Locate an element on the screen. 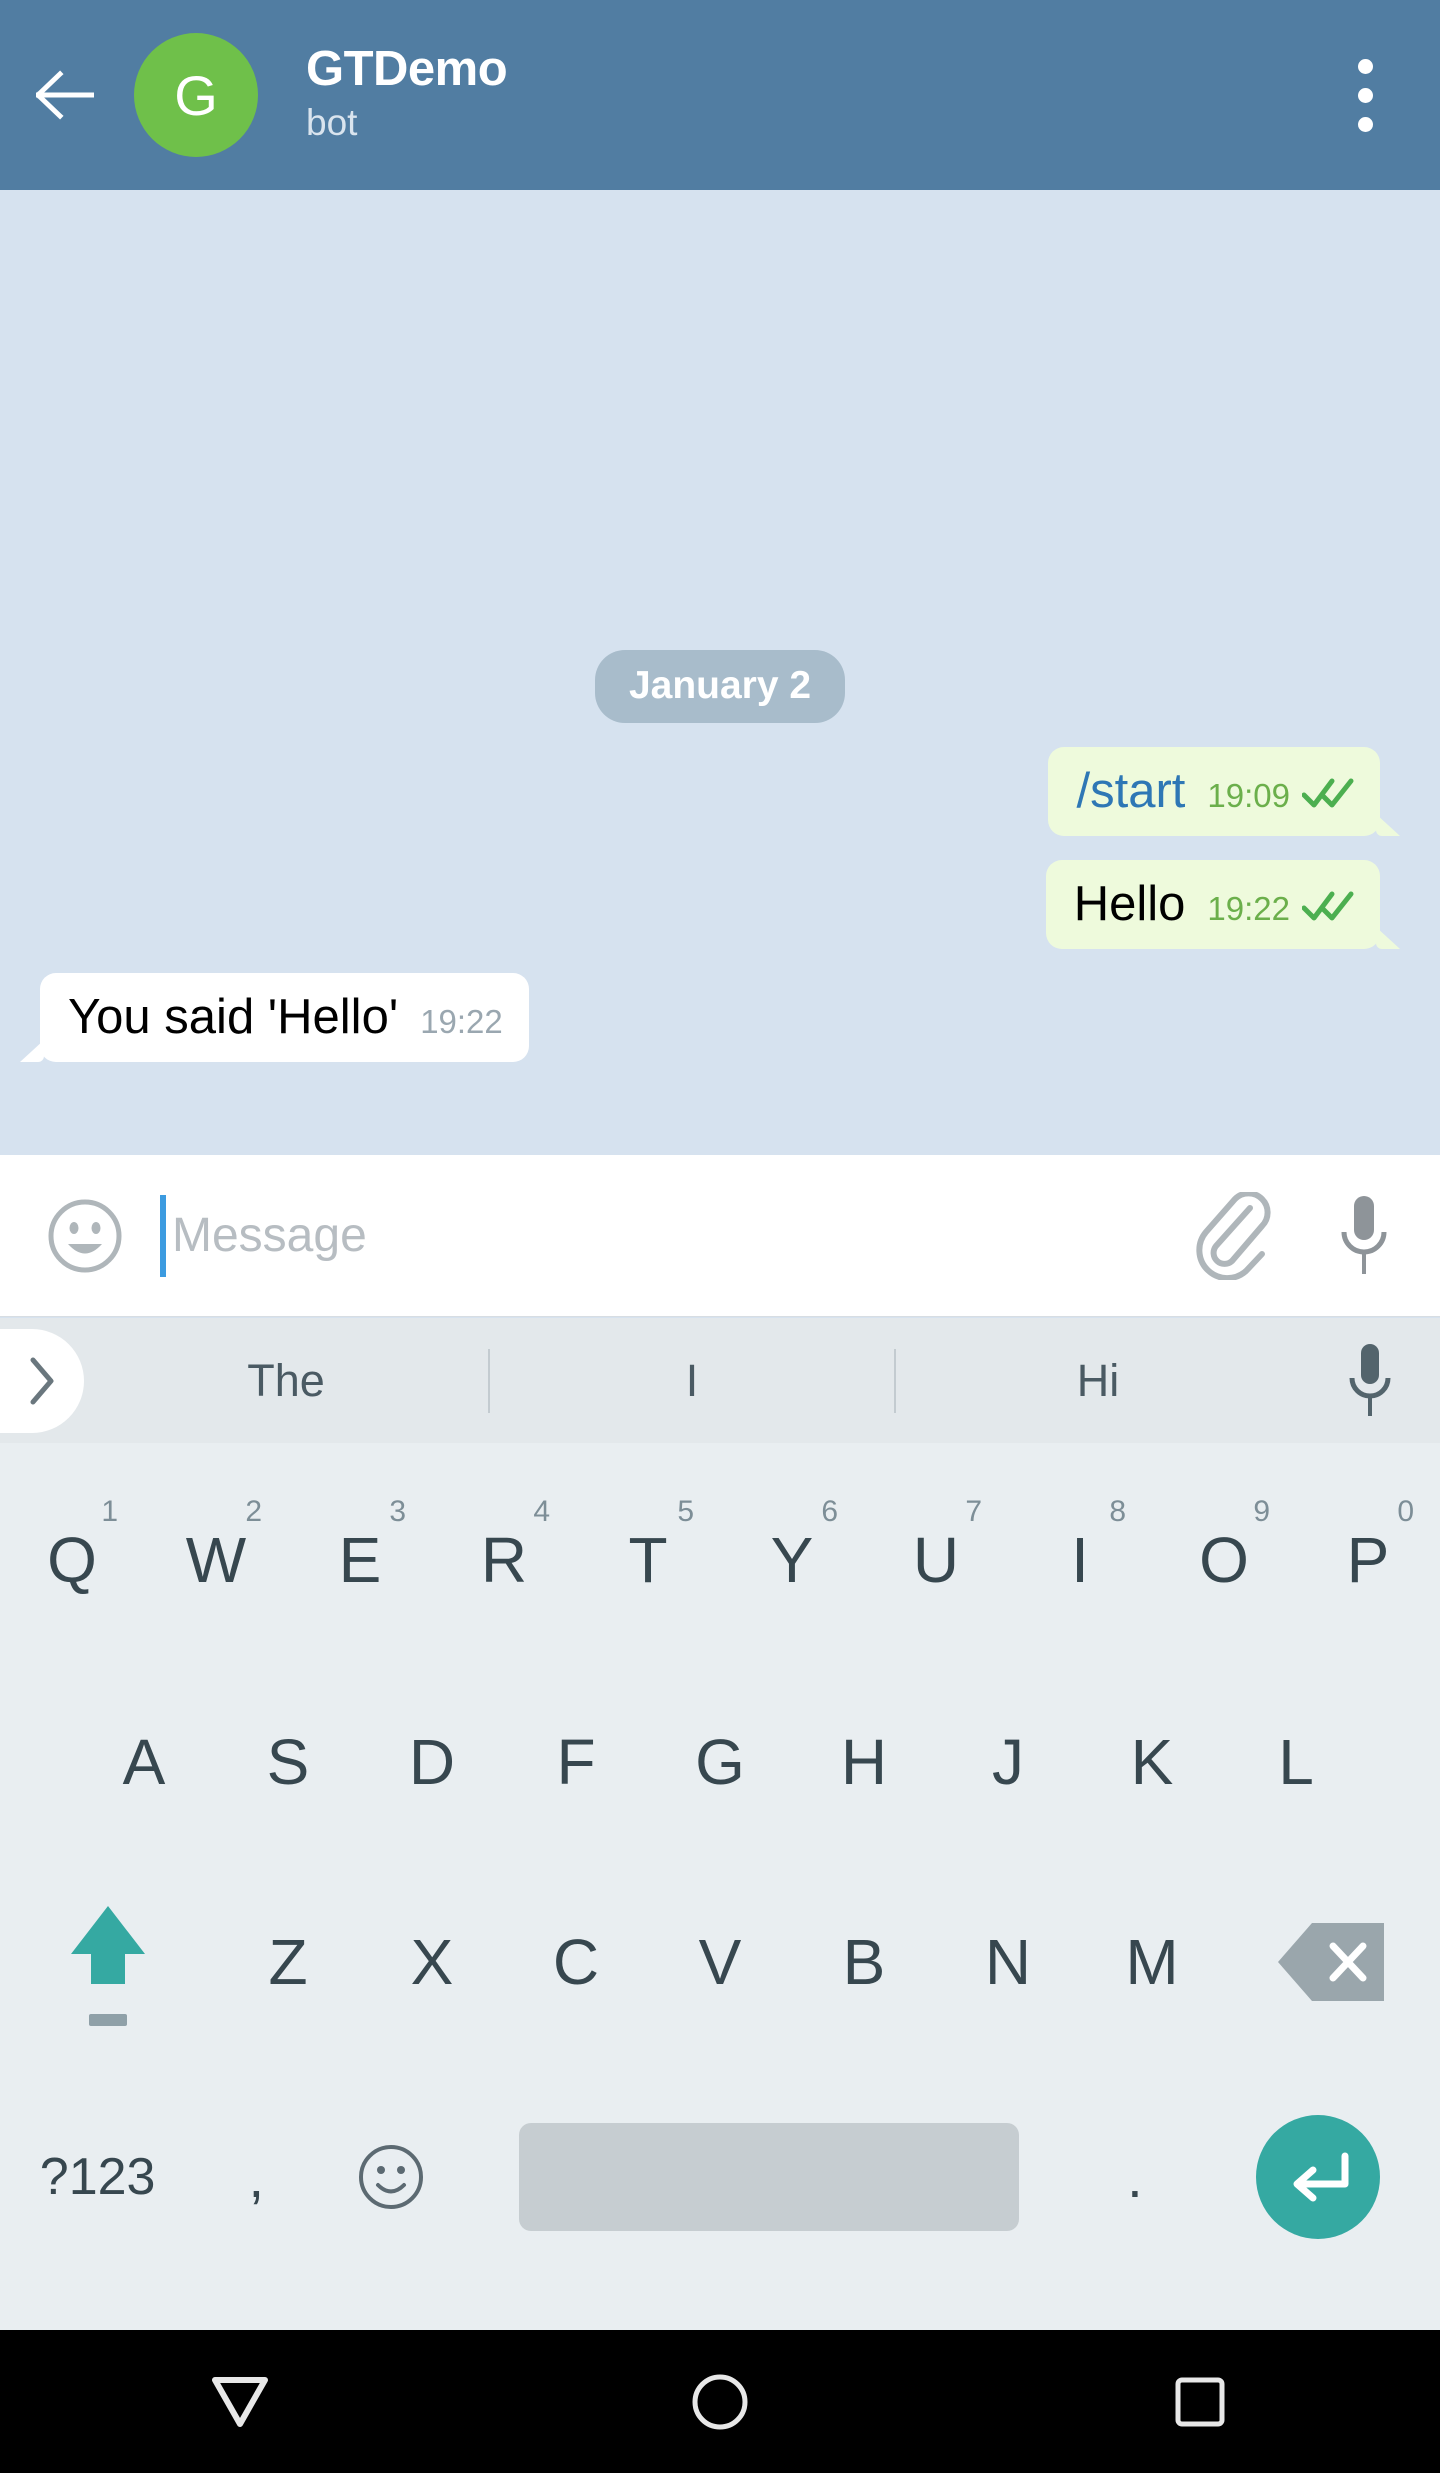 Image resolution: width=1440 pixels, height=2473 pixels. key-digit: 7 is located at coordinates (974, 1511).